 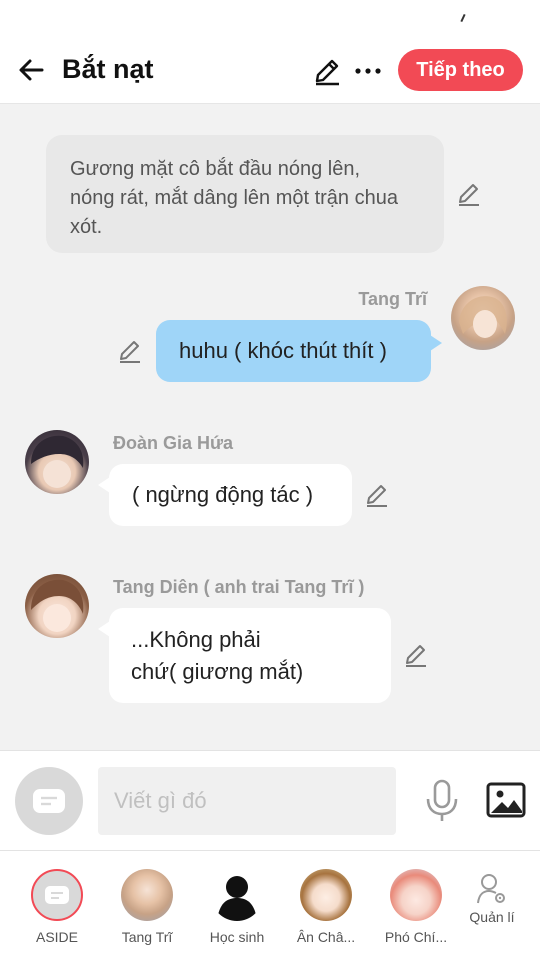 I want to click on silhouette-icon, so click(x=237, y=895).